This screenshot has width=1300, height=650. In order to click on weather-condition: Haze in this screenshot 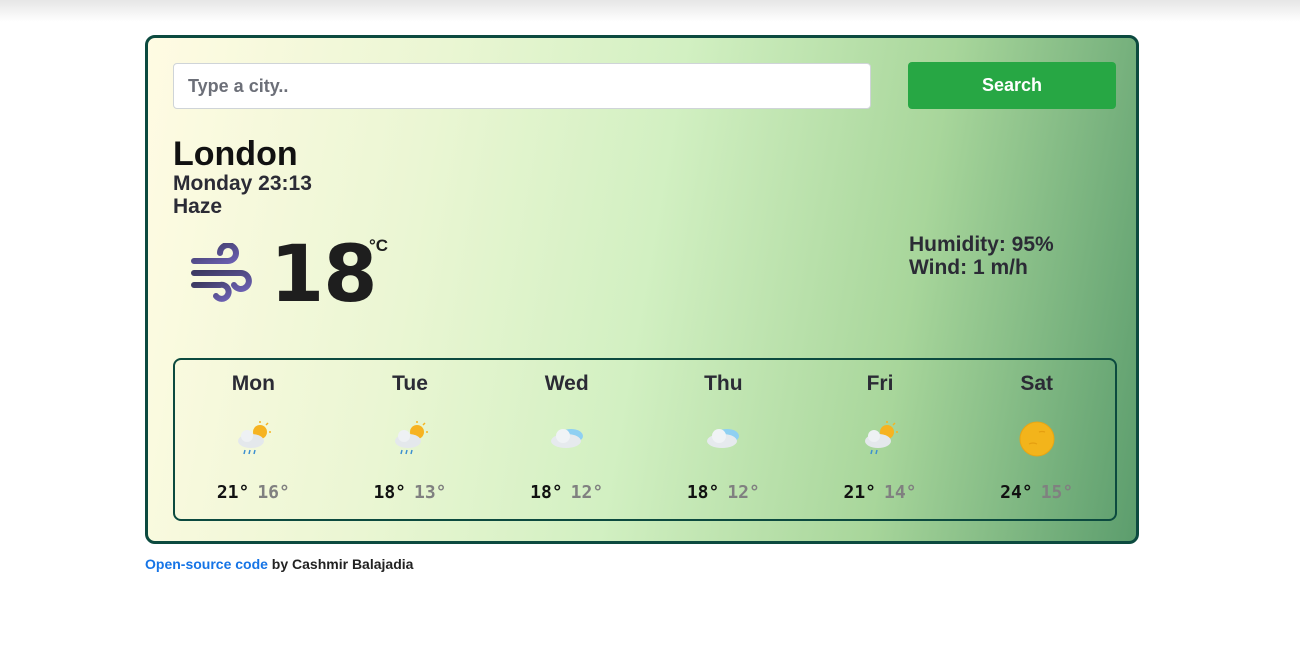, I will do `click(198, 206)`.